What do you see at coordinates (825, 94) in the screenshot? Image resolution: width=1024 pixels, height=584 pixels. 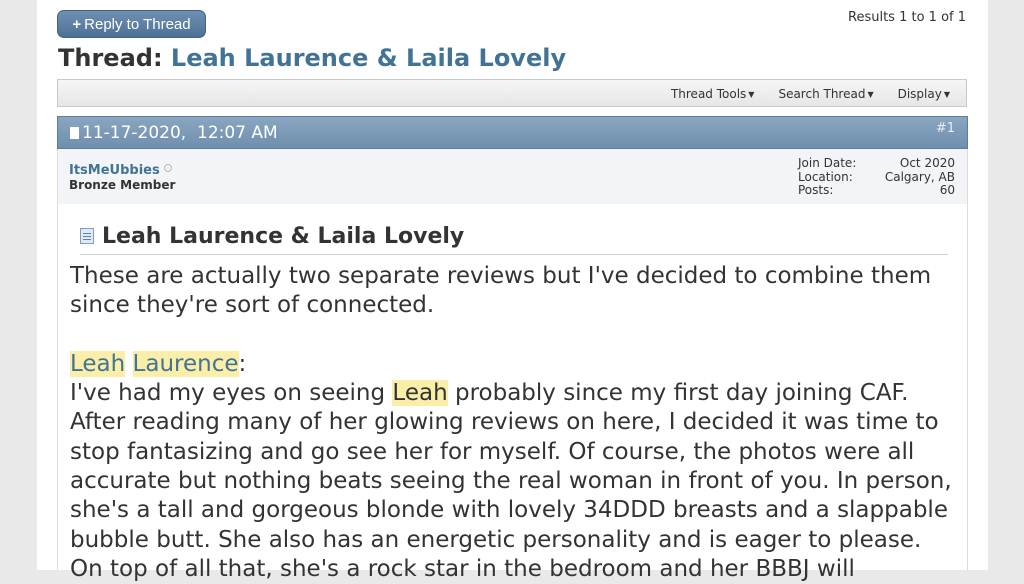 I see `search-thread-menu: Search Thread ▼` at bounding box center [825, 94].